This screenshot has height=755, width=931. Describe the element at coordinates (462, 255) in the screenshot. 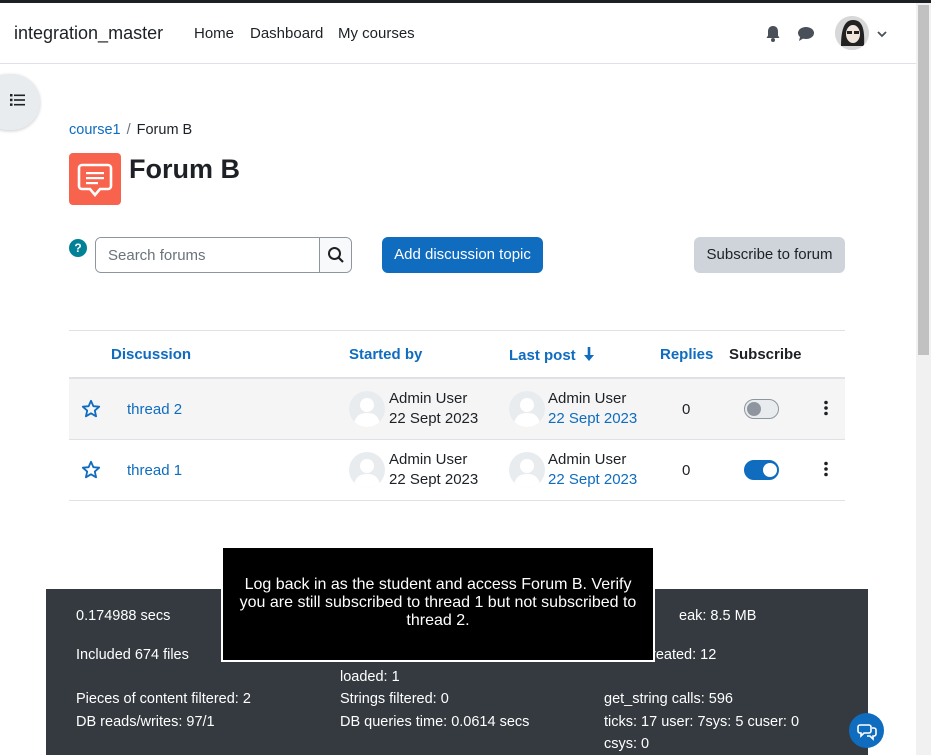

I see `add-discussion-topic-button: Add discussion topic` at that location.